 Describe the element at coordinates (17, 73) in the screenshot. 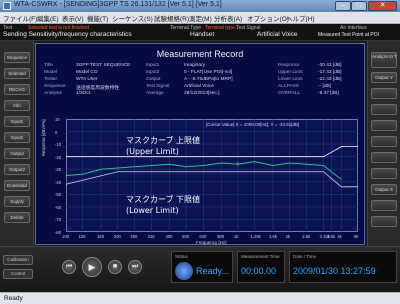

I see `selected-button: Selected` at that location.